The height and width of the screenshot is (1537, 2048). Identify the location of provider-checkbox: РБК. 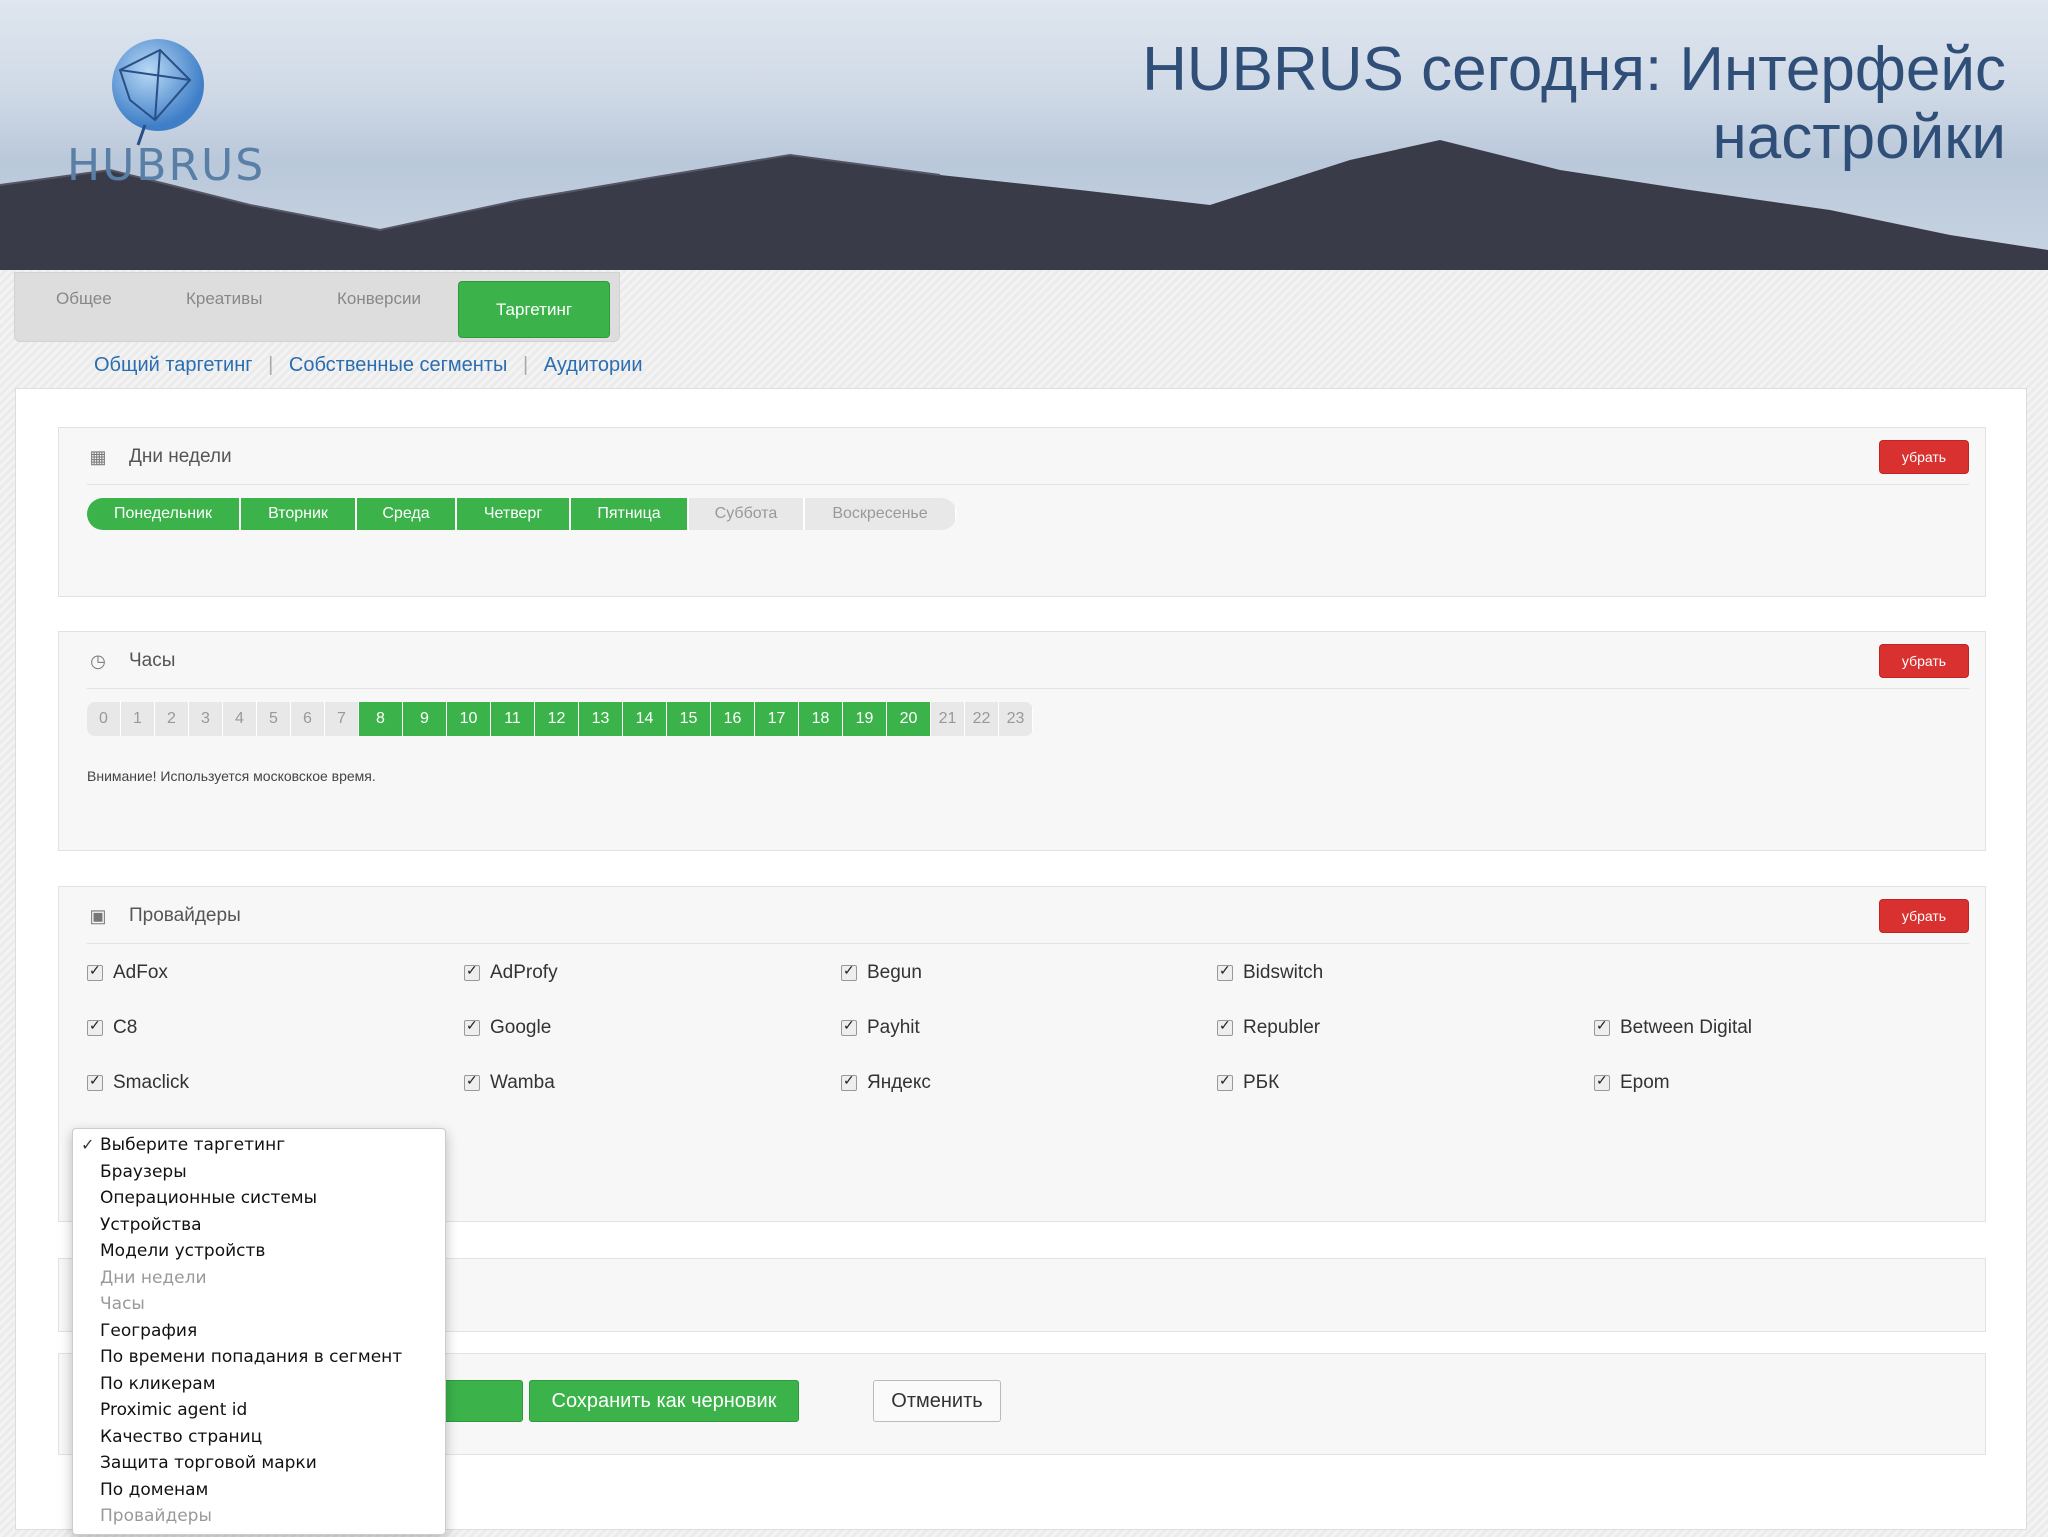
(1248, 1083).